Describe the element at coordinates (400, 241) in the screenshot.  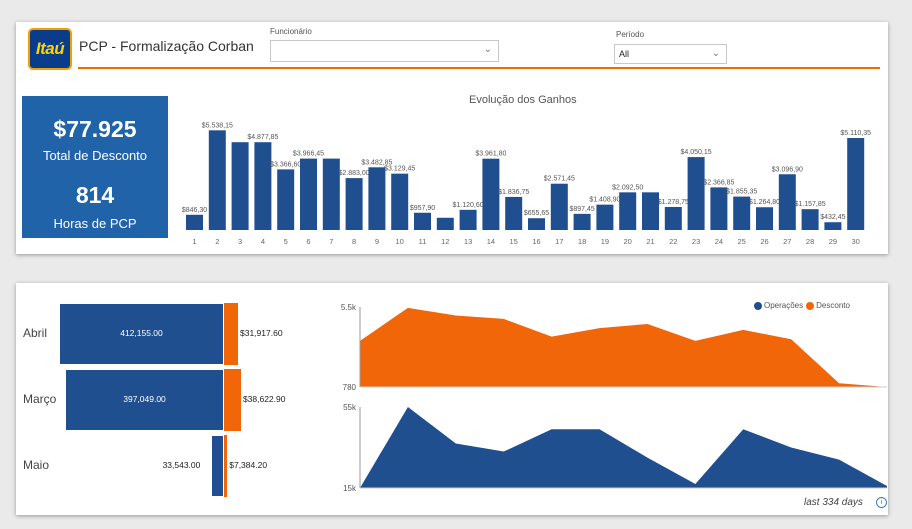
I see `x-tick-label: 10` at that location.